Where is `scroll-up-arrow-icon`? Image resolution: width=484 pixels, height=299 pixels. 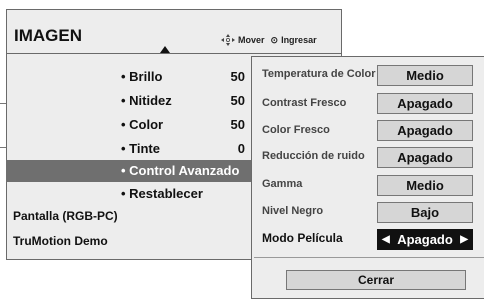
scroll-up-arrow-icon is located at coordinates (165, 49).